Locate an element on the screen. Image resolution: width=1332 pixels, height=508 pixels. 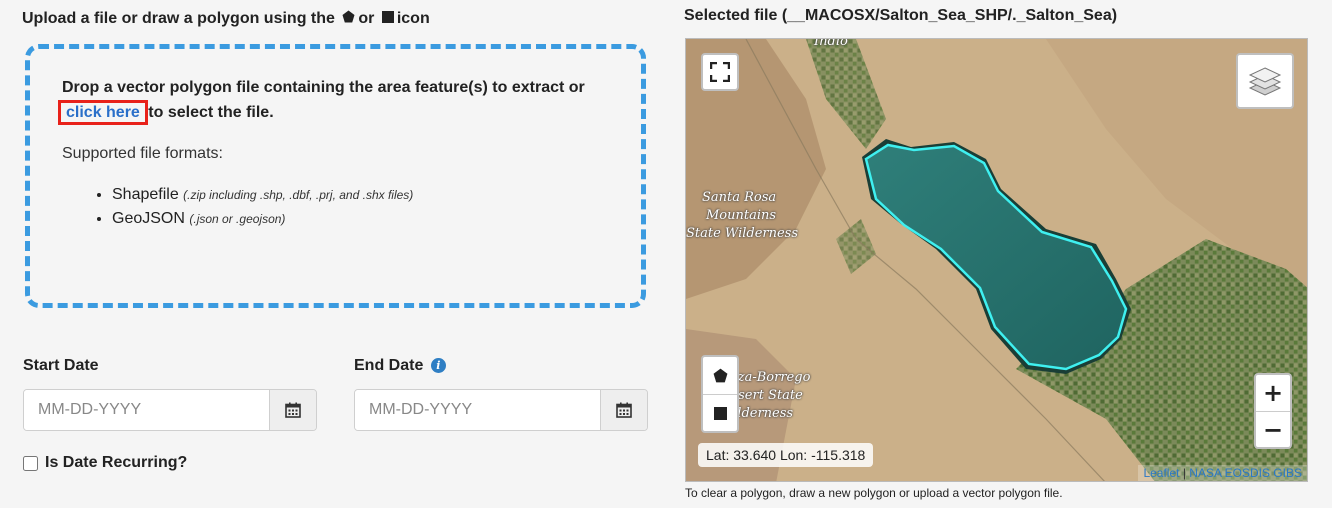
upload-heading-or: or is located at coordinates (366, 19).